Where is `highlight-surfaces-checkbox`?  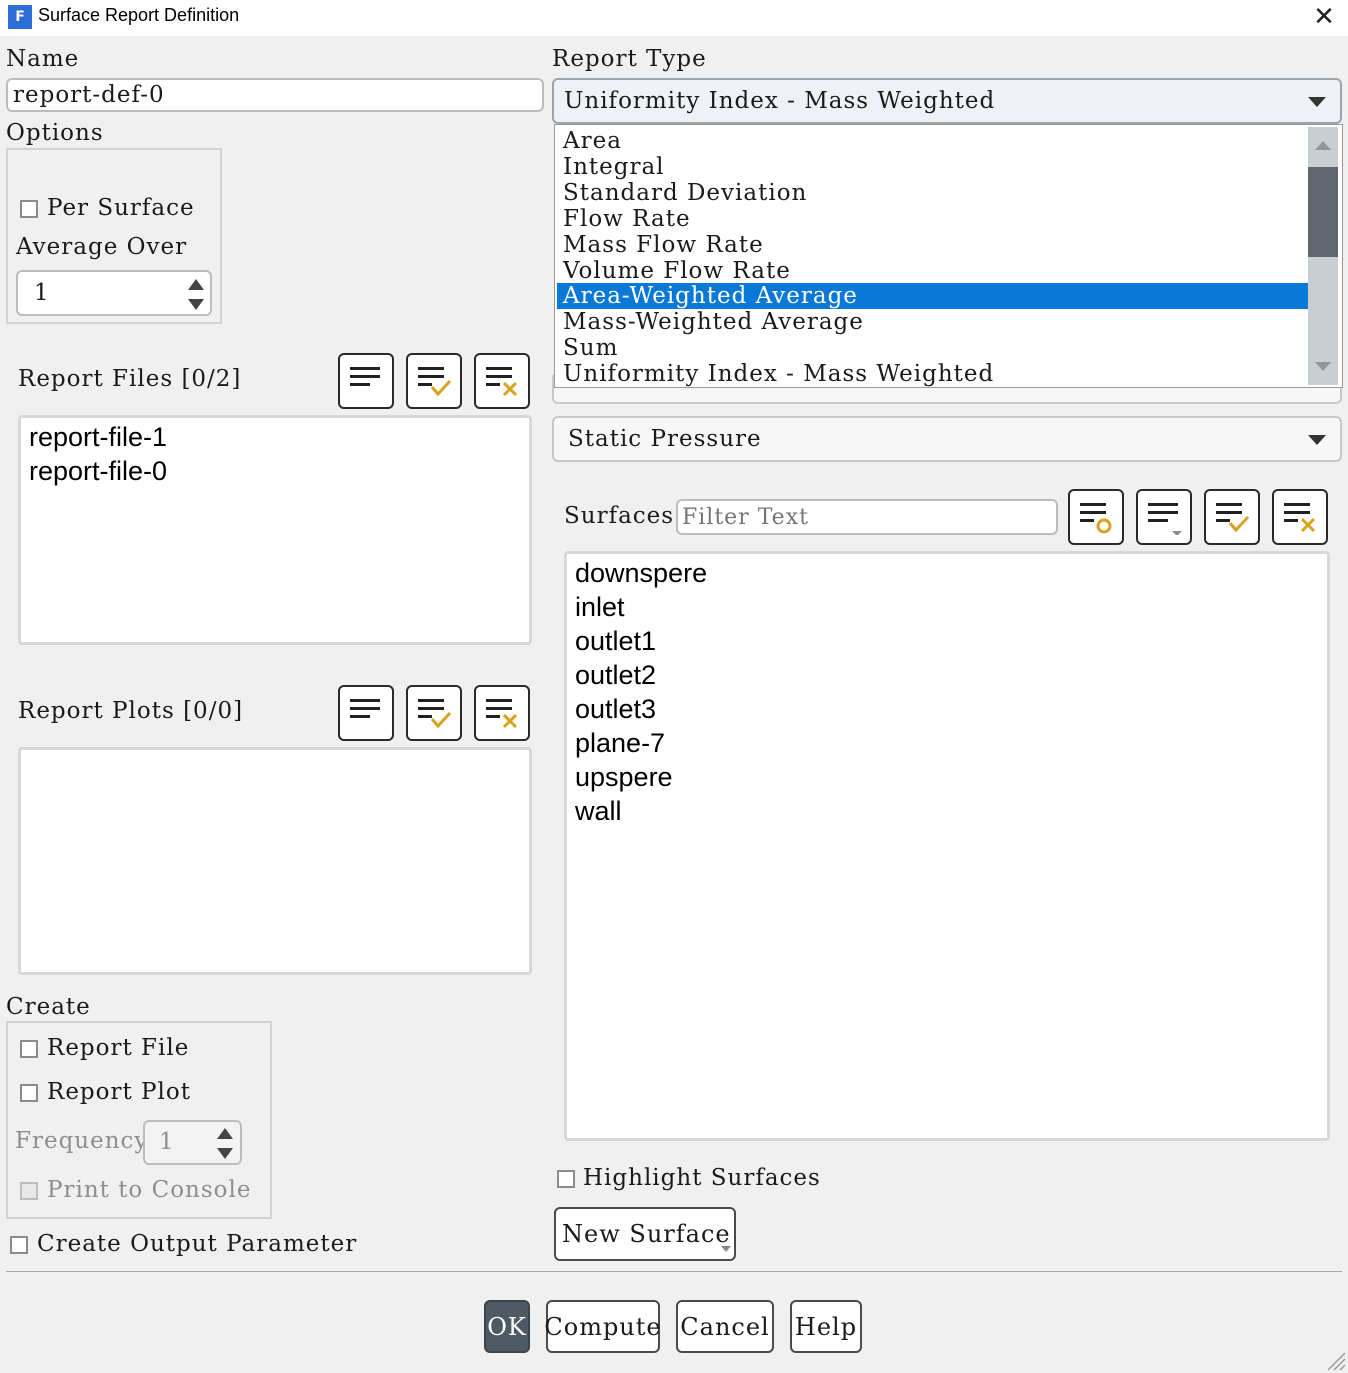
highlight-surfaces-checkbox is located at coordinates (566, 1179).